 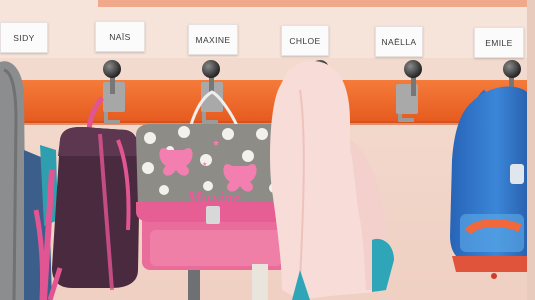 What do you see at coordinates (316, 3) in the screenshot?
I see `top-stripe` at bounding box center [316, 3].